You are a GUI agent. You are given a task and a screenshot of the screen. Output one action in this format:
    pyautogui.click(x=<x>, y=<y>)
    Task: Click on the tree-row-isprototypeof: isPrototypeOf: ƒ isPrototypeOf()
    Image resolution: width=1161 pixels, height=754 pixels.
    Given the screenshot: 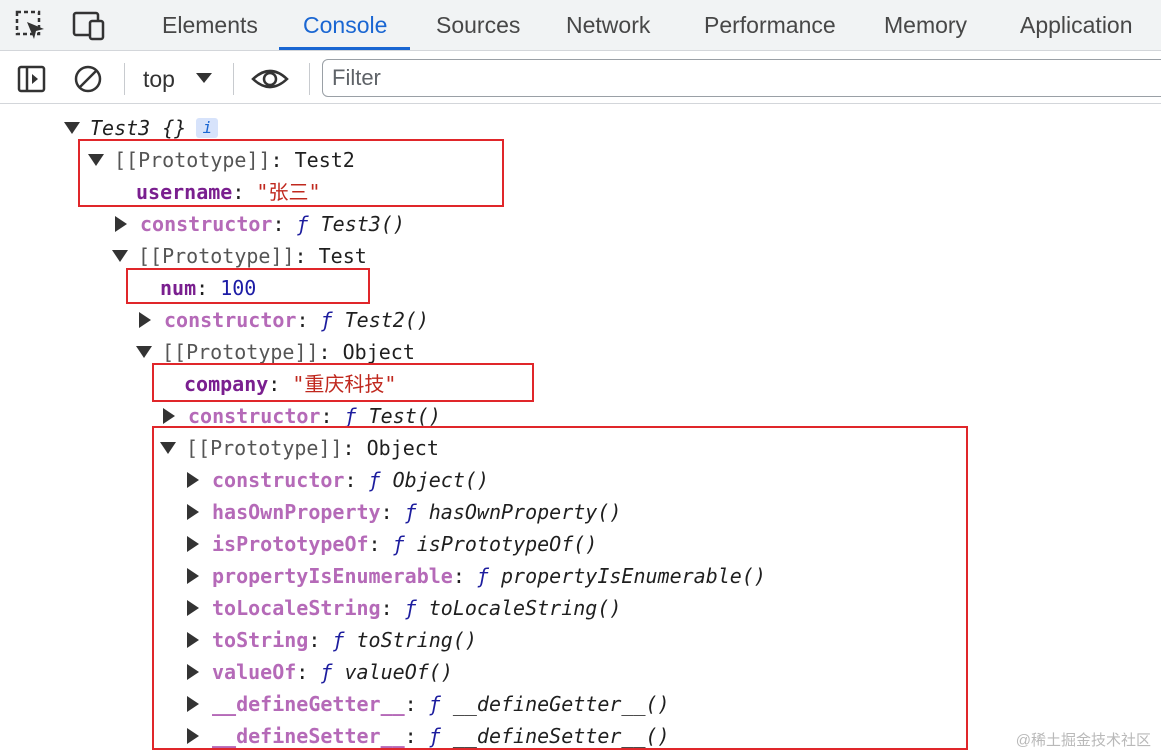 What is the action you would take?
    pyautogui.click(x=390, y=544)
    